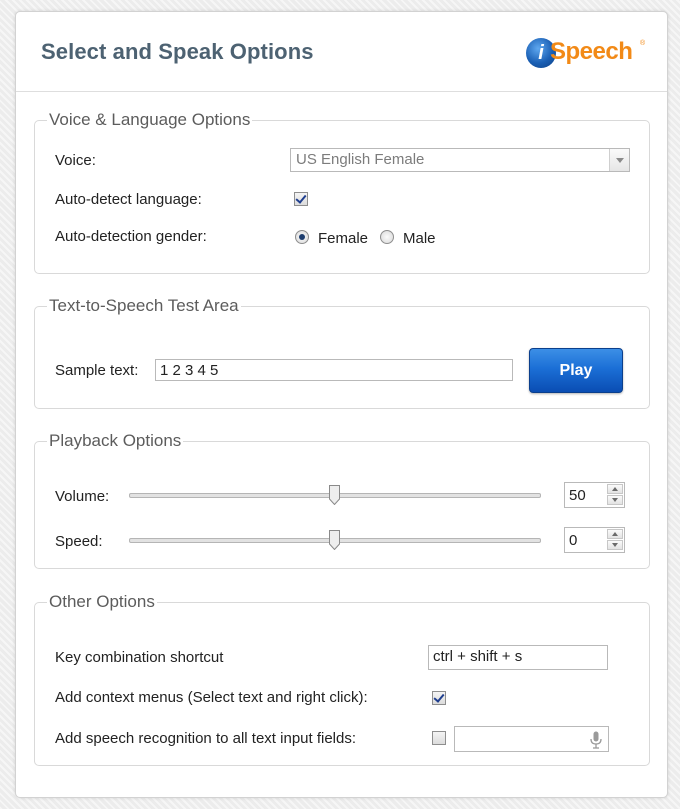 The width and height of the screenshot is (680, 809). I want to click on voice-select-value: US English Female, so click(360, 159).